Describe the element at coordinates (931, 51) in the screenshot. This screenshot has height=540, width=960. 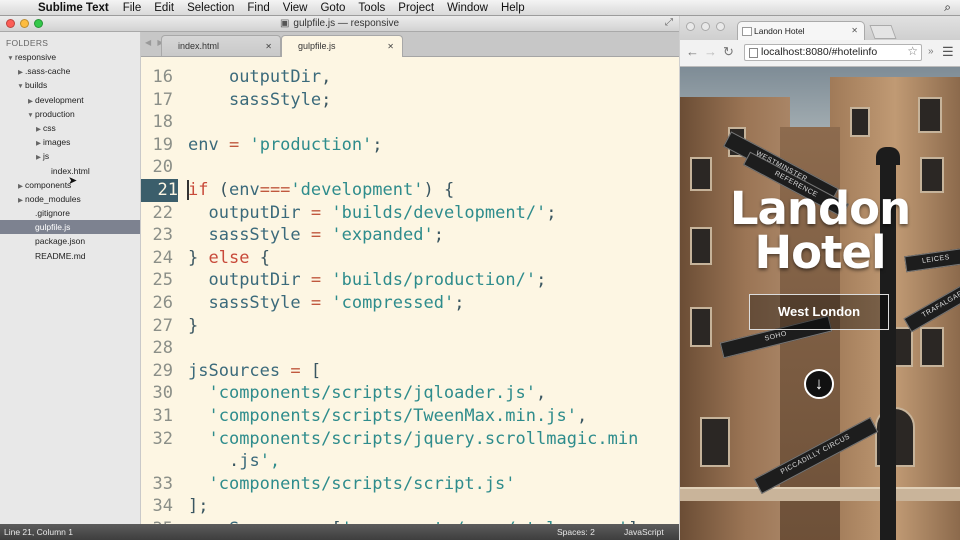
I see `extensions-chevron-icon: »` at that location.